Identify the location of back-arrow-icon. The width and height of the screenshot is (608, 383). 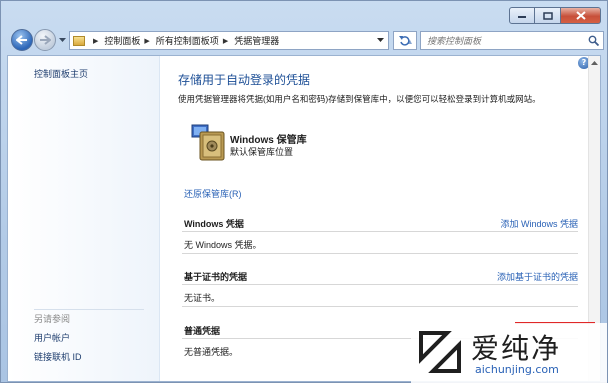
(22, 40).